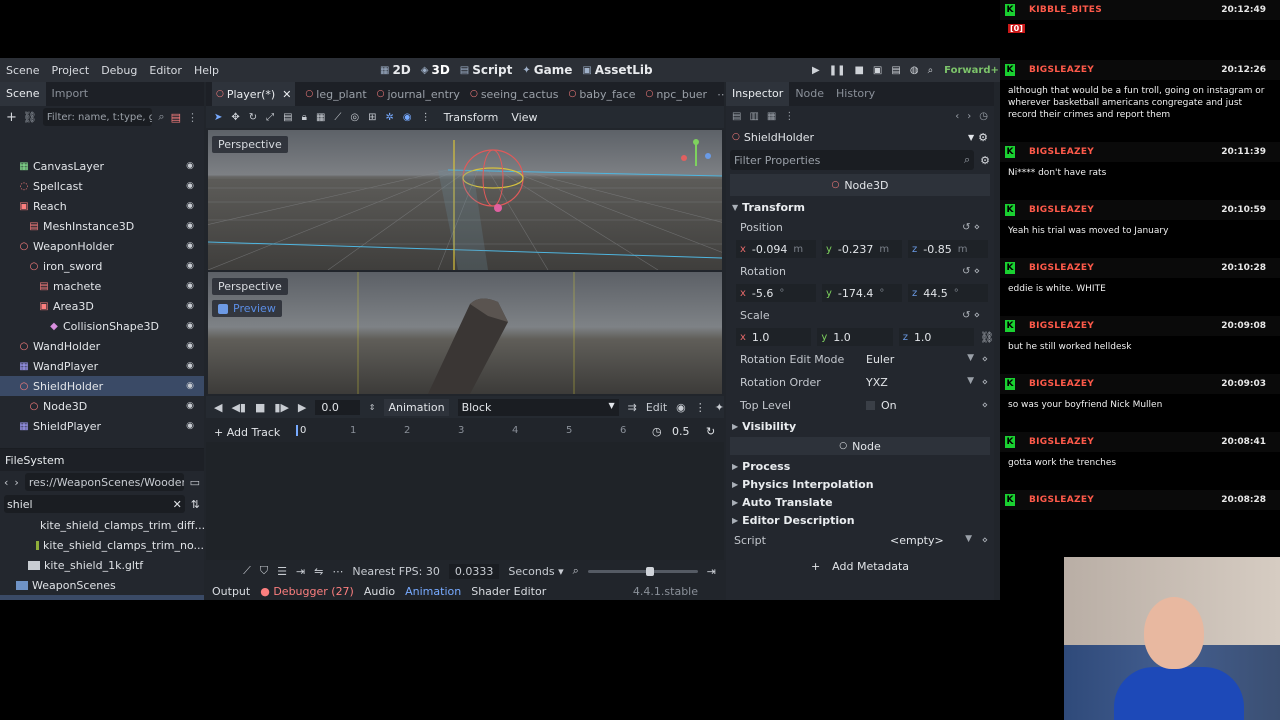 The width and height of the screenshot is (1280, 720). I want to click on play-backwards-icon: ◀▮, so click(238, 407).